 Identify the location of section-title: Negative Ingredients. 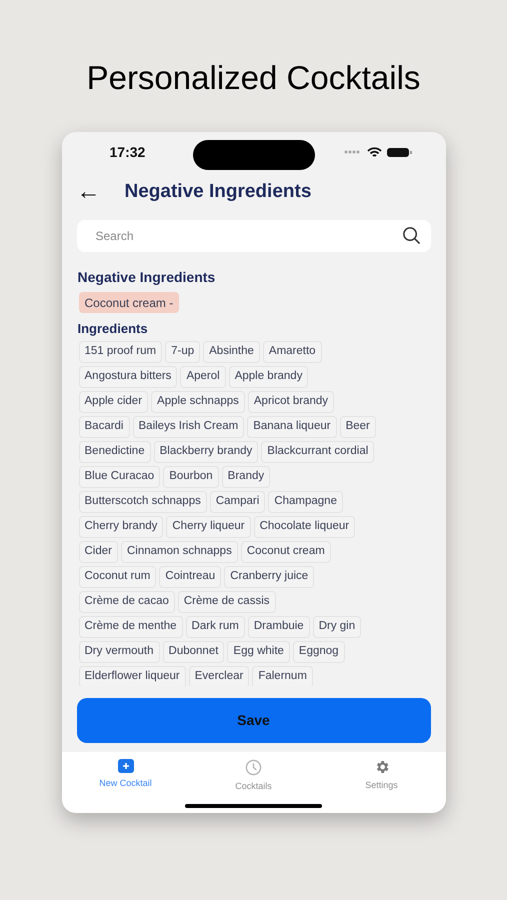
(147, 277).